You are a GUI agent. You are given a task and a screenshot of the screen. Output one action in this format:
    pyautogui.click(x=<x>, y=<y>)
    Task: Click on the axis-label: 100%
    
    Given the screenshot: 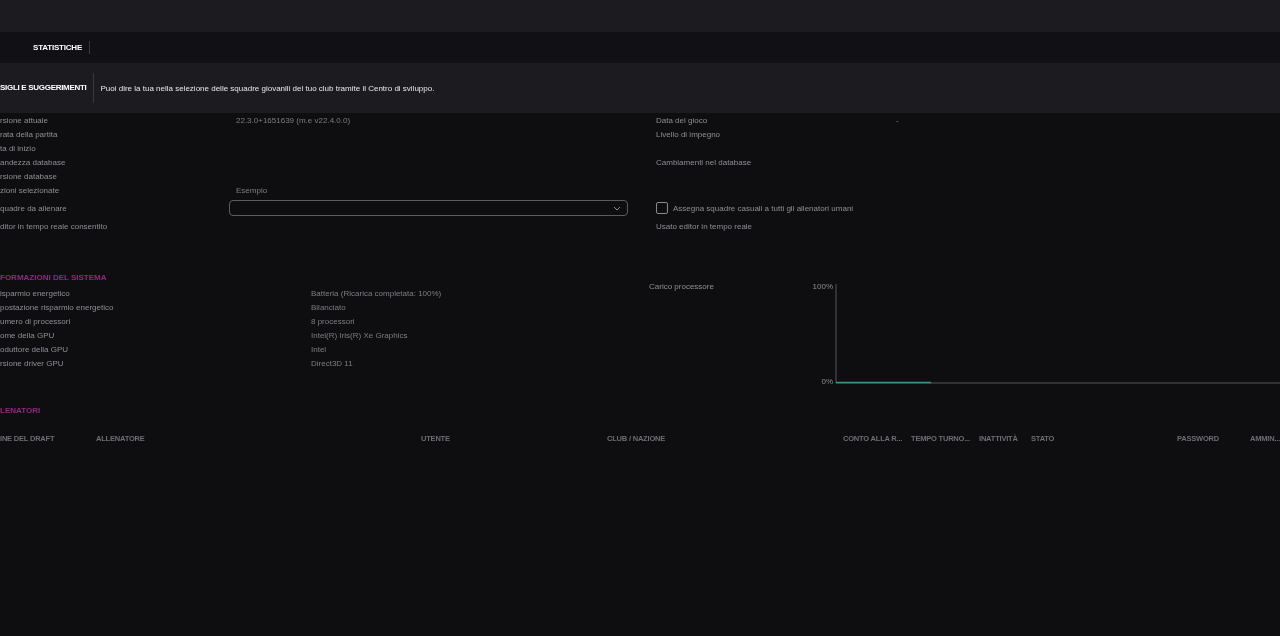 What is the action you would take?
    pyautogui.click(x=822, y=286)
    